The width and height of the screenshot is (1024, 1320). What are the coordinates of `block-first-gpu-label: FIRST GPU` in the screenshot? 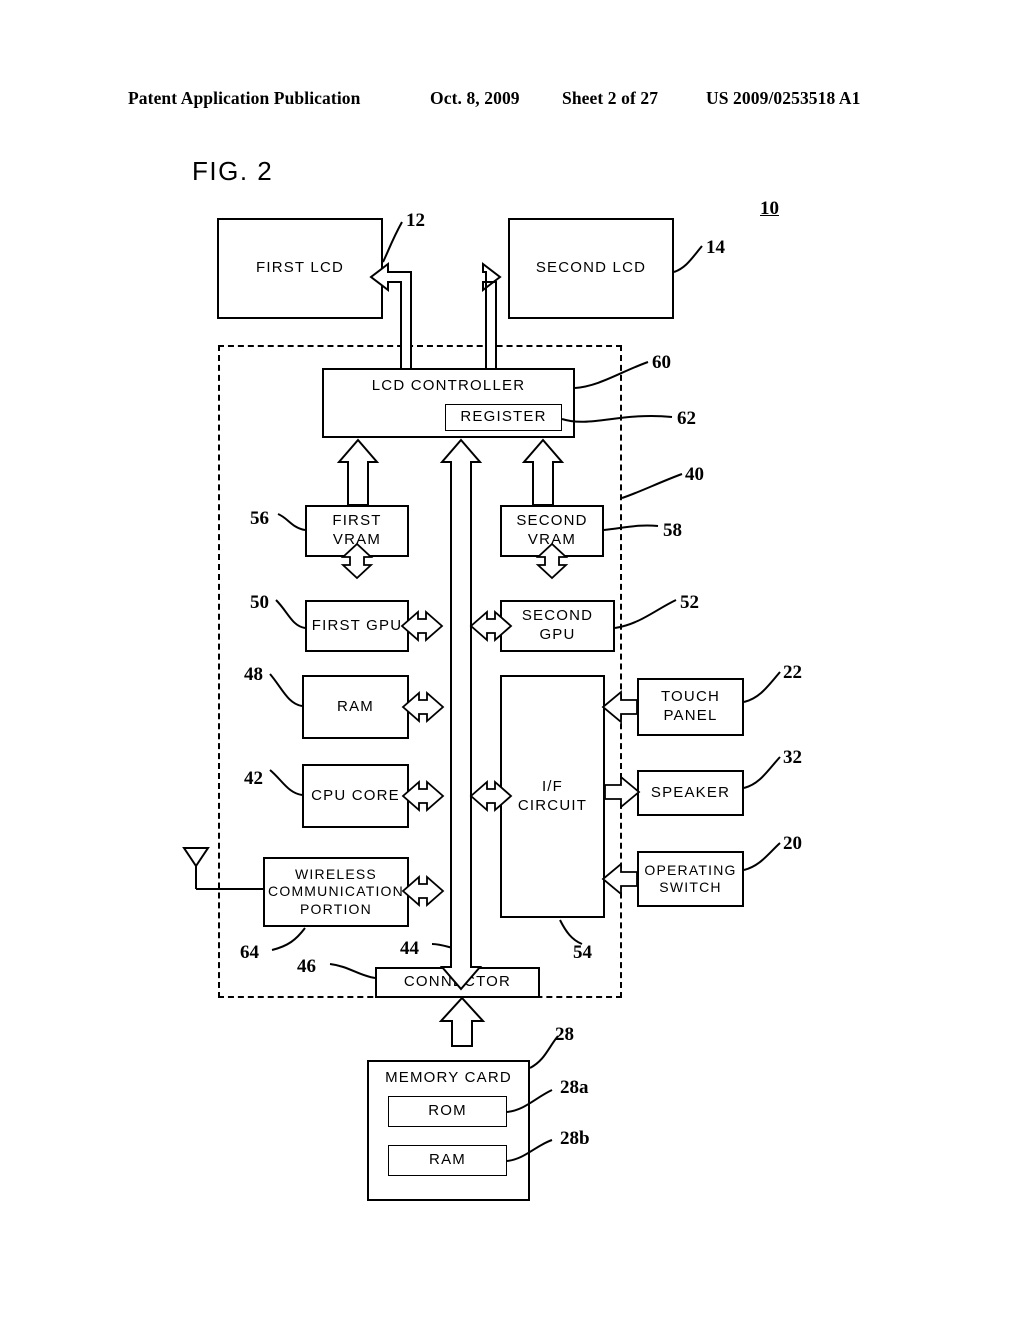 It's located at (357, 625).